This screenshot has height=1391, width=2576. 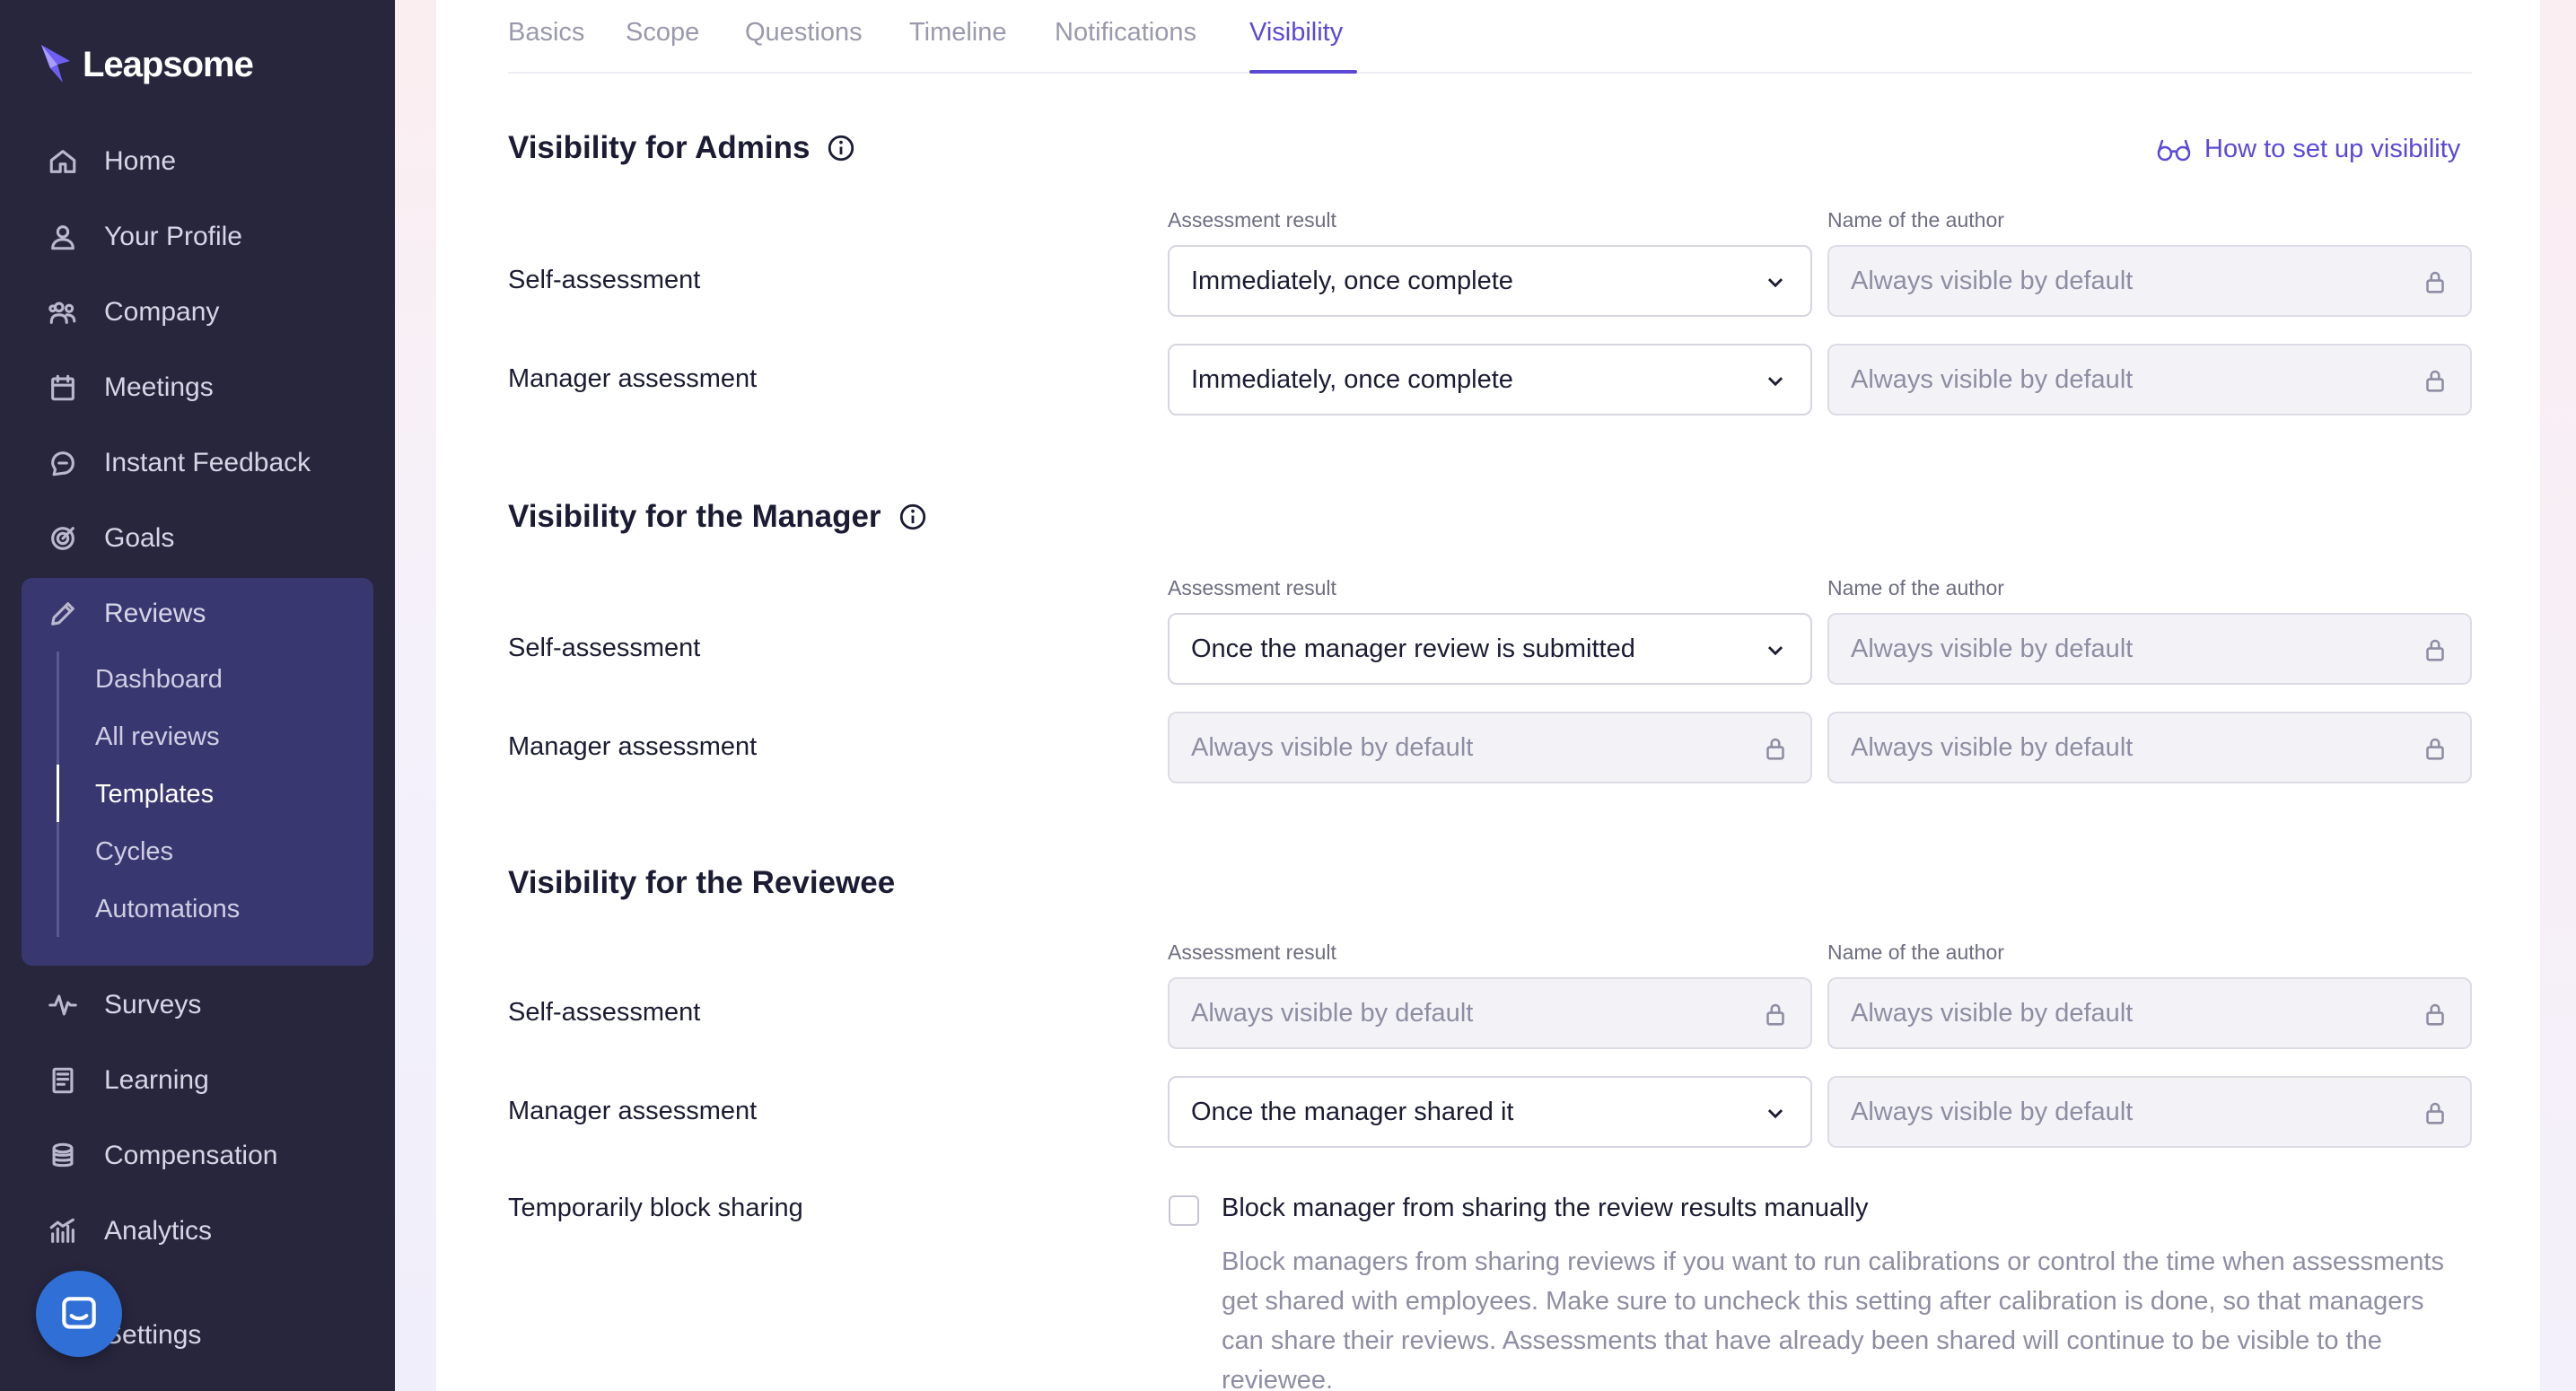 What do you see at coordinates (1490, 1013) in the screenshot?
I see `reviewee-self-result-field: Always visible by default` at bounding box center [1490, 1013].